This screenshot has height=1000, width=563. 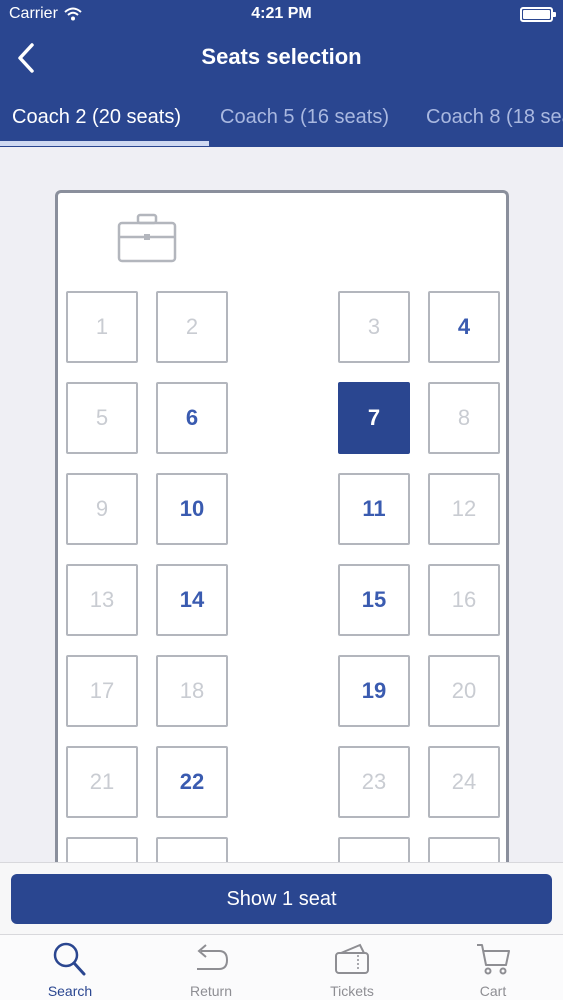 I want to click on seat-17: 17, so click(x=102, y=691).